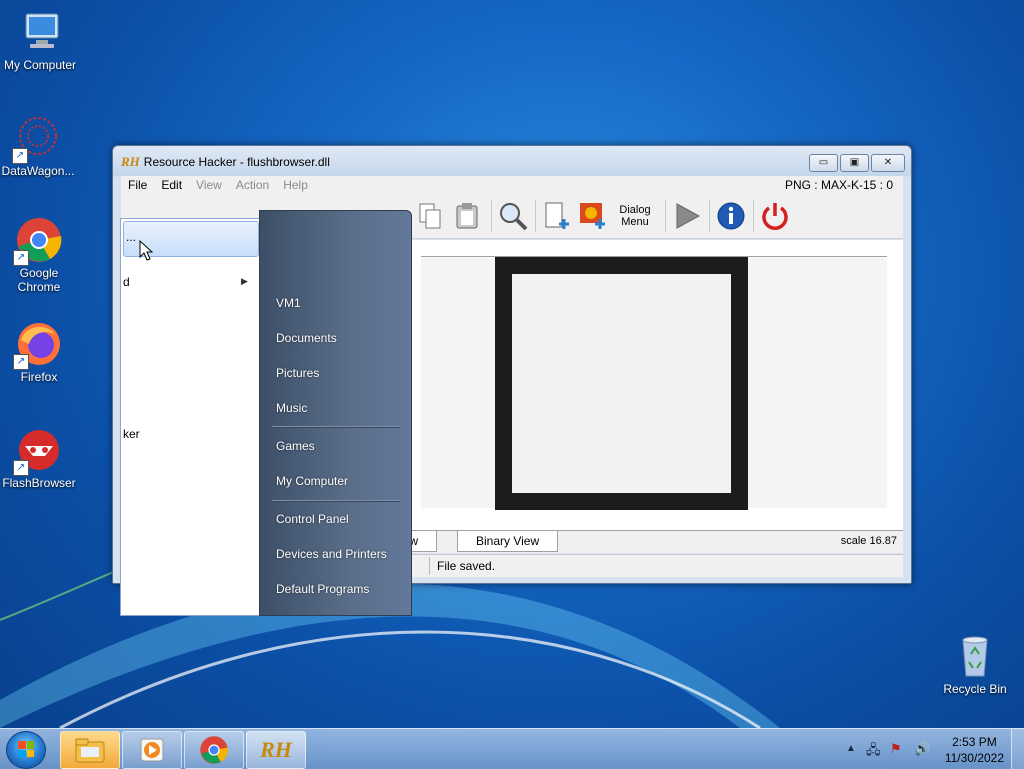 The width and height of the screenshot is (1024, 769). Describe the element at coordinates (868, 541) in the screenshot. I see `scale-label: scale 16.87` at that location.